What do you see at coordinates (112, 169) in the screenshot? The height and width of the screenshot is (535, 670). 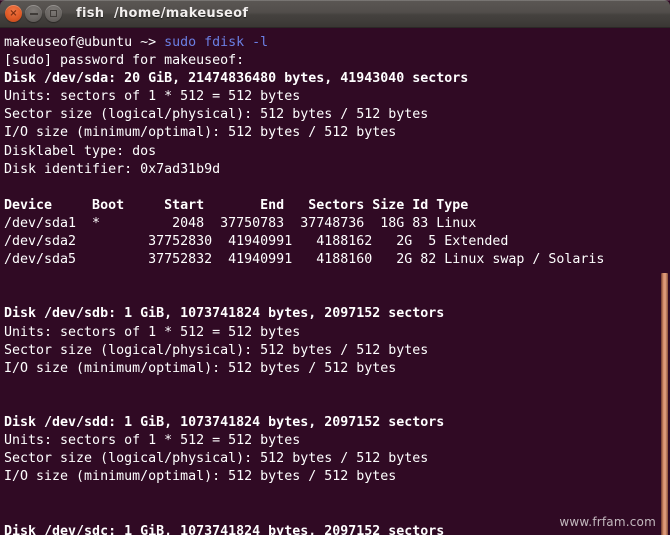 I see `terminal-line: Disk identifier: 0x7ad31b9d` at bounding box center [112, 169].